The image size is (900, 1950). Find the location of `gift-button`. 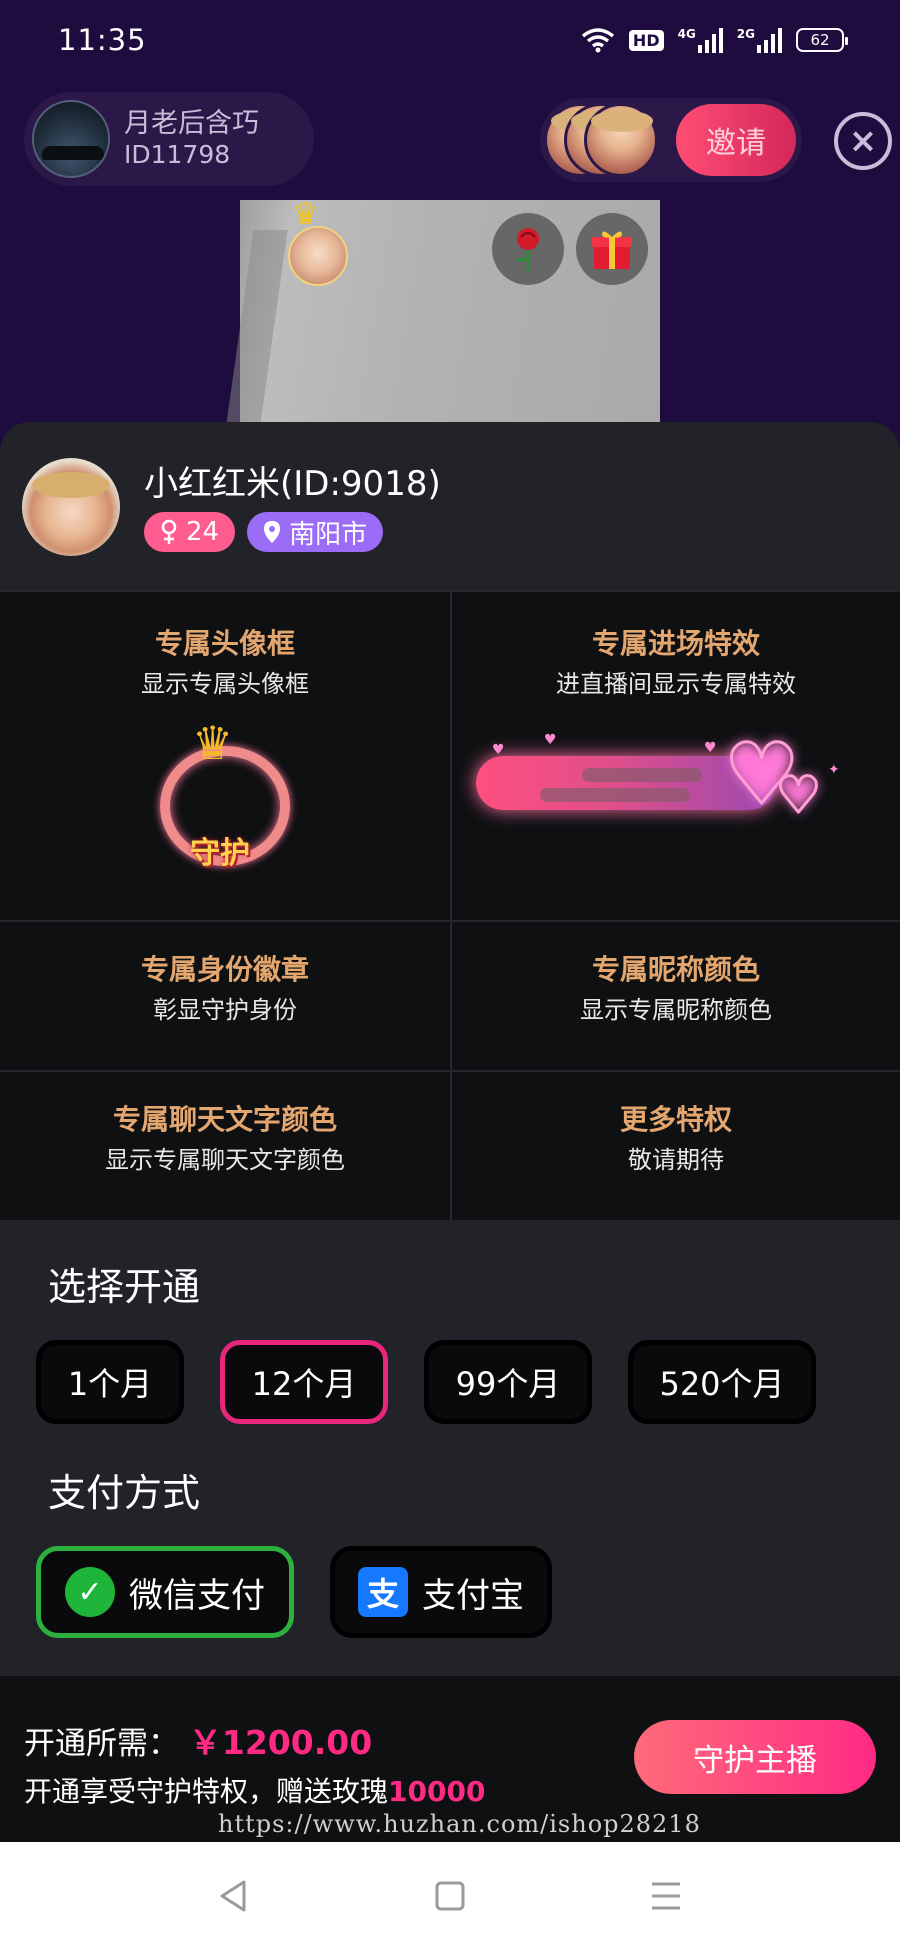

gift-button is located at coordinates (612, 249).